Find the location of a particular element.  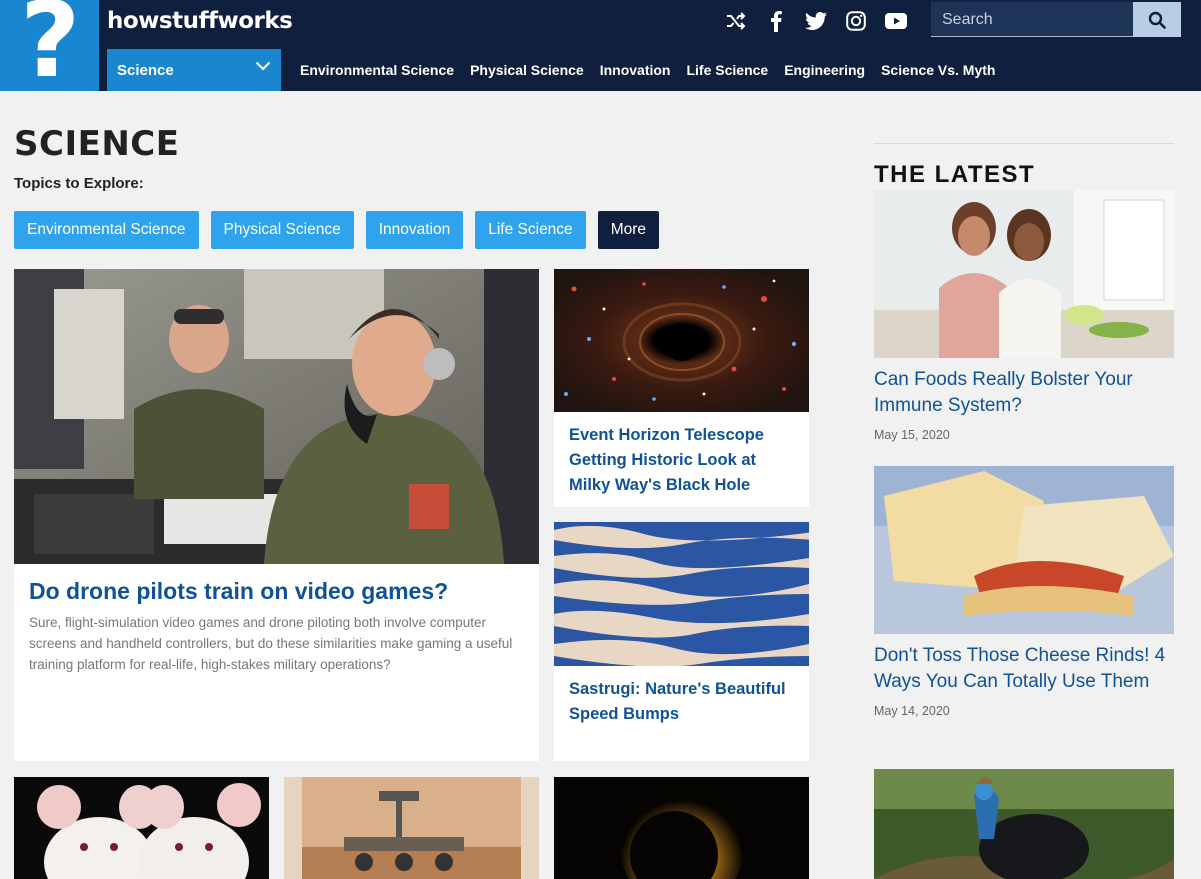

logo-question-mark: ? is located at coordinates (50, 45).